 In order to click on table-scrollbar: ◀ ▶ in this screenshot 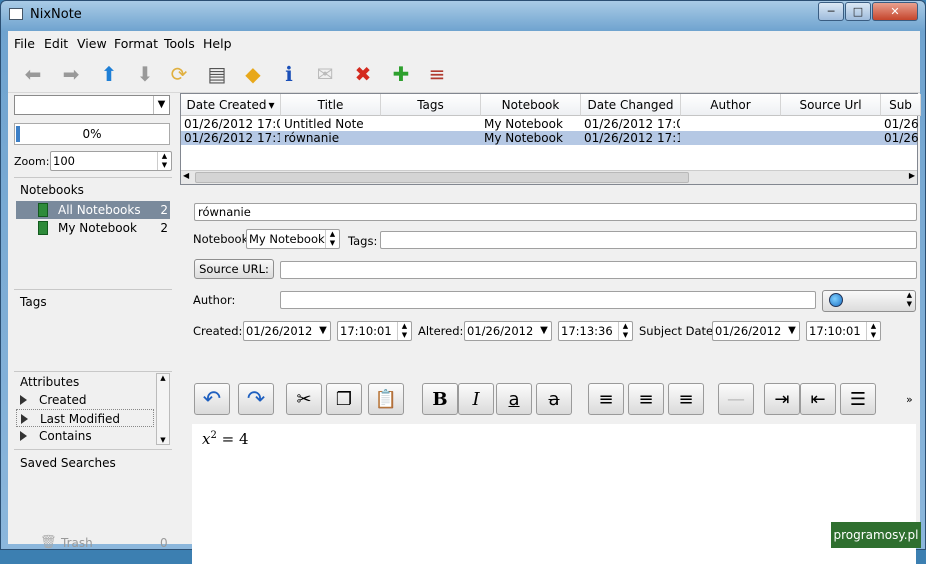, I will do `click(549, 177)`.